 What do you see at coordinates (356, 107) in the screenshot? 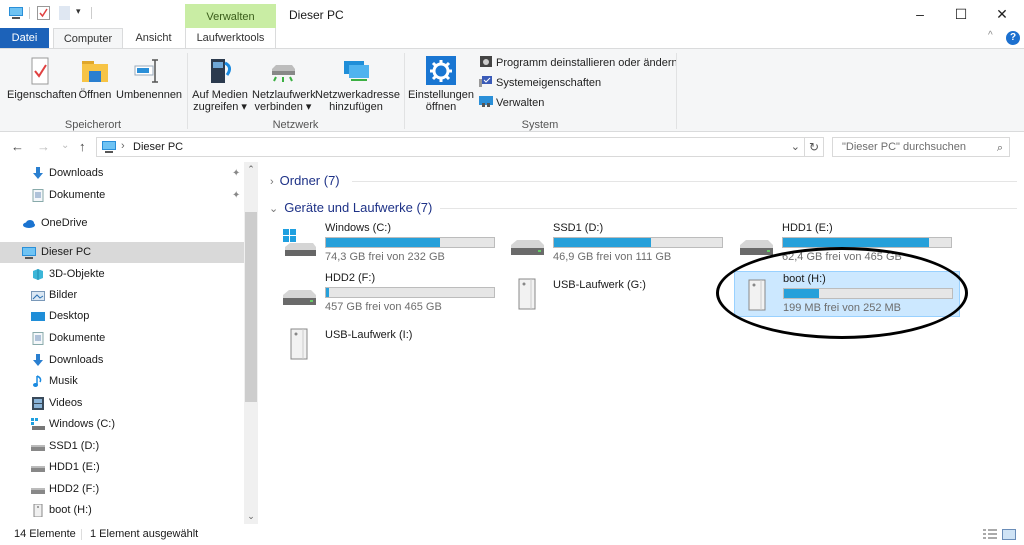
I see `add-network-location-label-2: hinzufügen` at bounding box center [356, 107].